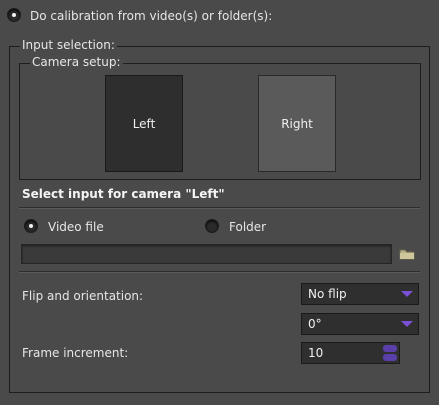 Image resolution: width=439 pixels, height=405 pixels. I want to click on rotation-select-value: 0°, so click(315, 324).